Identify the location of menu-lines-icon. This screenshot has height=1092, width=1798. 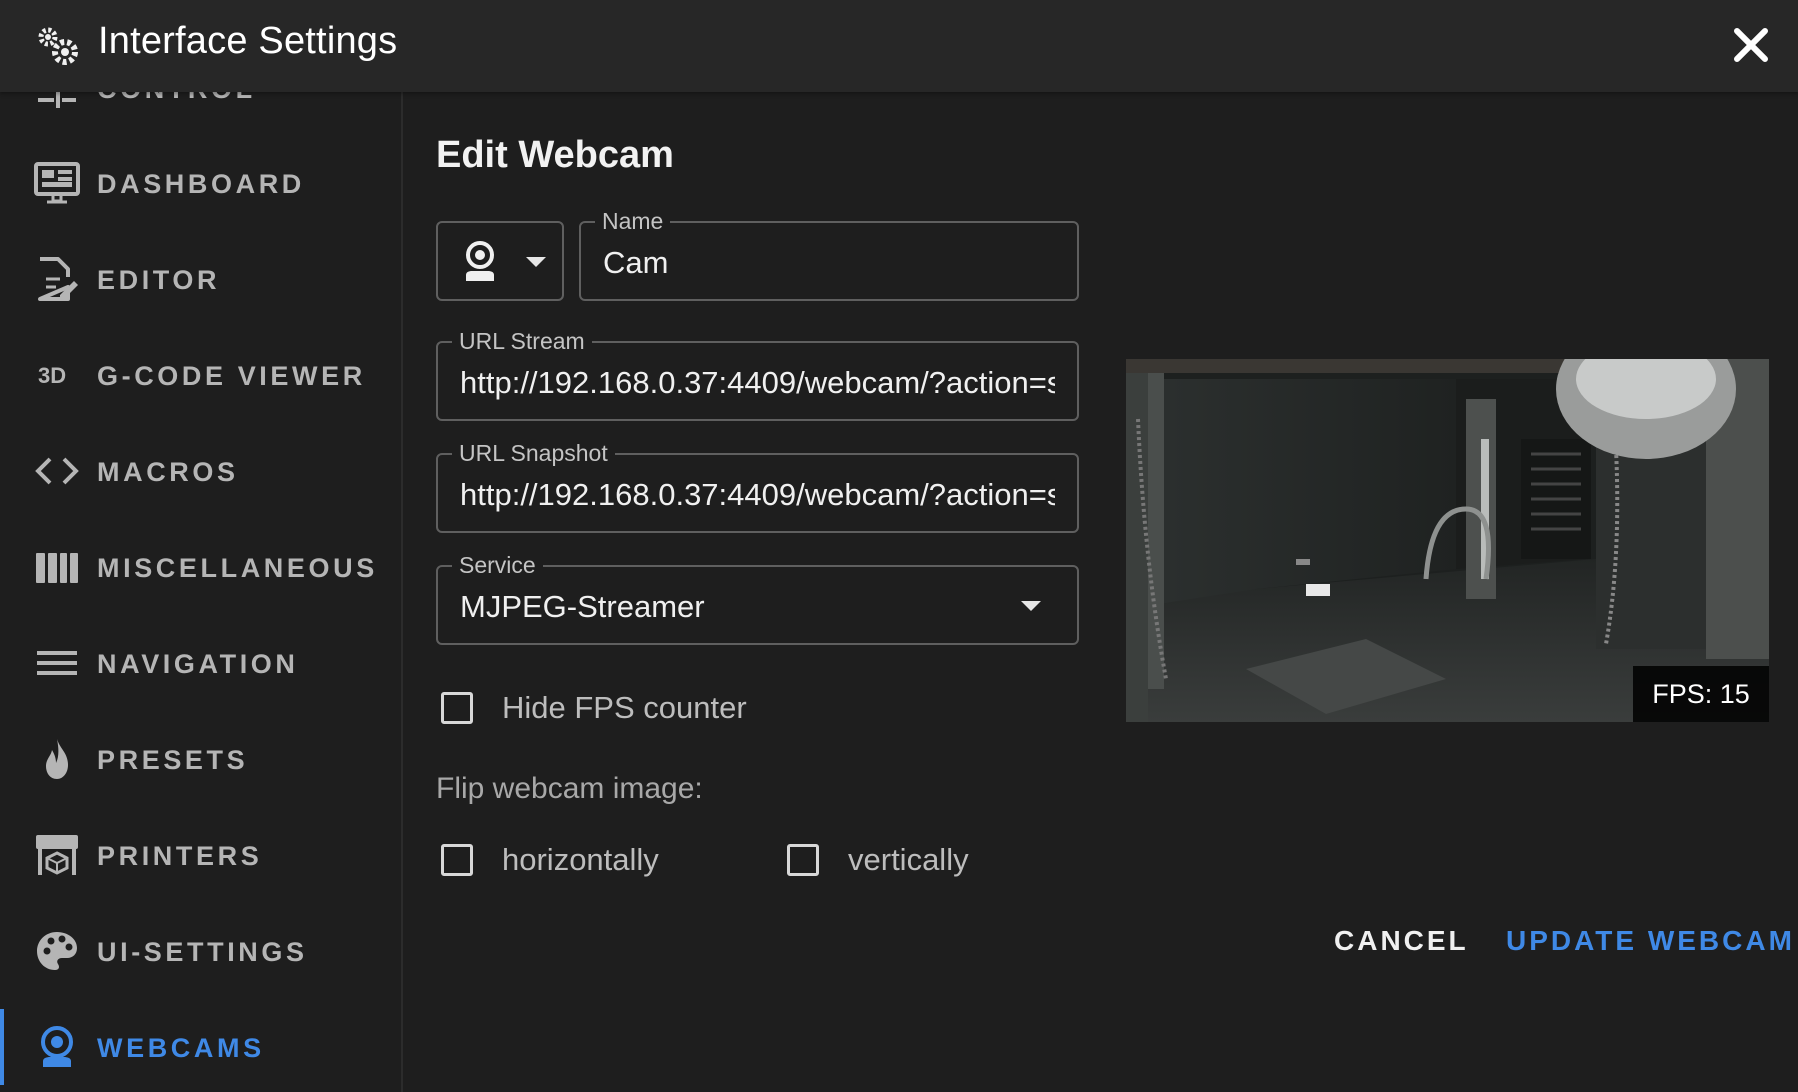
(57, 663).